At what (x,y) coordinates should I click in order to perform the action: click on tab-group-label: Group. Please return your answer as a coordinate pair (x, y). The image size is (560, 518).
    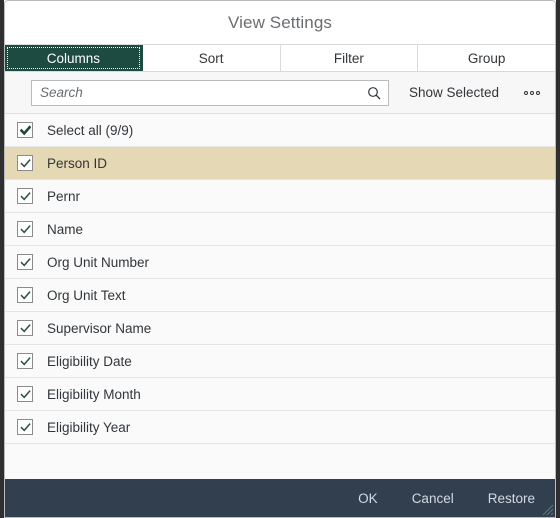
    Looking at the image, I should click on (486, 58).